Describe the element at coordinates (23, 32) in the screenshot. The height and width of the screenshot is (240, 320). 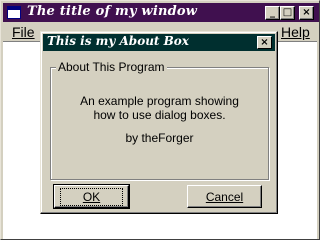
I see `menu-file: File` at that location.